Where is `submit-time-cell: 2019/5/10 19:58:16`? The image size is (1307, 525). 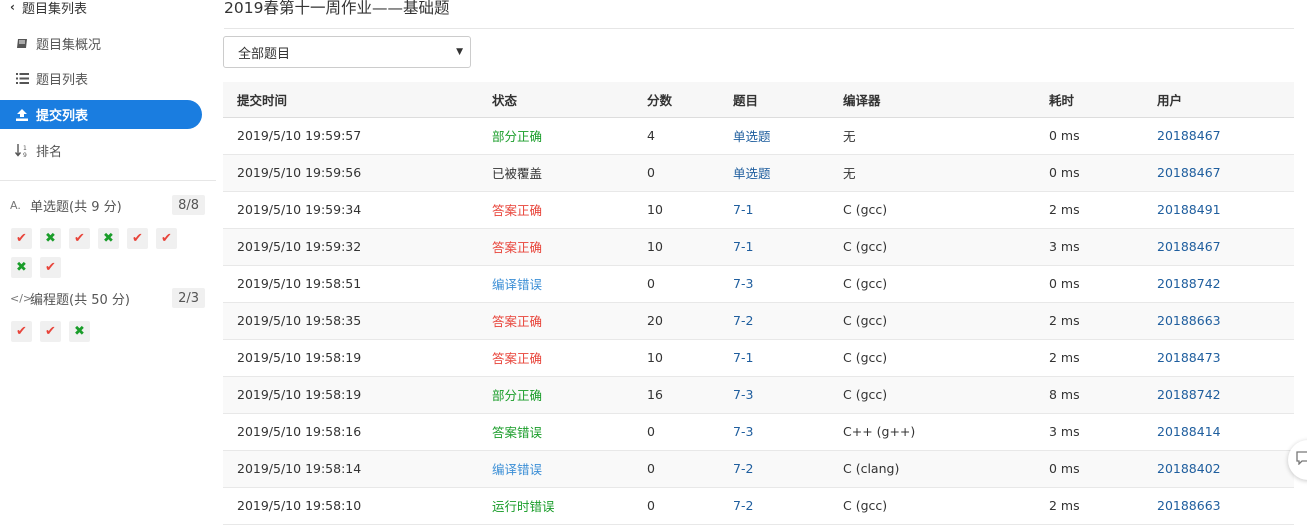 submit-time-cell: 2019/5/10 19:58:16 is located at coordinates (299, 431).